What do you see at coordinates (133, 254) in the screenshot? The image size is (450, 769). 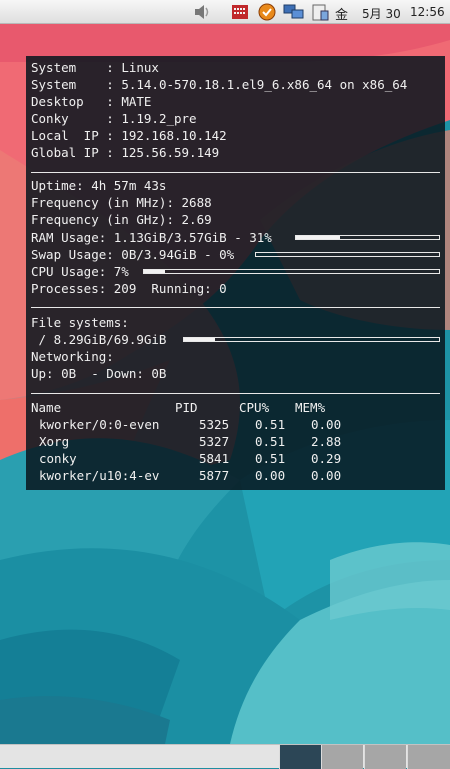 I see `swap-usage: Swap Usage: 0B/3.94GiB - 0%` at bounding box center [133, 254].